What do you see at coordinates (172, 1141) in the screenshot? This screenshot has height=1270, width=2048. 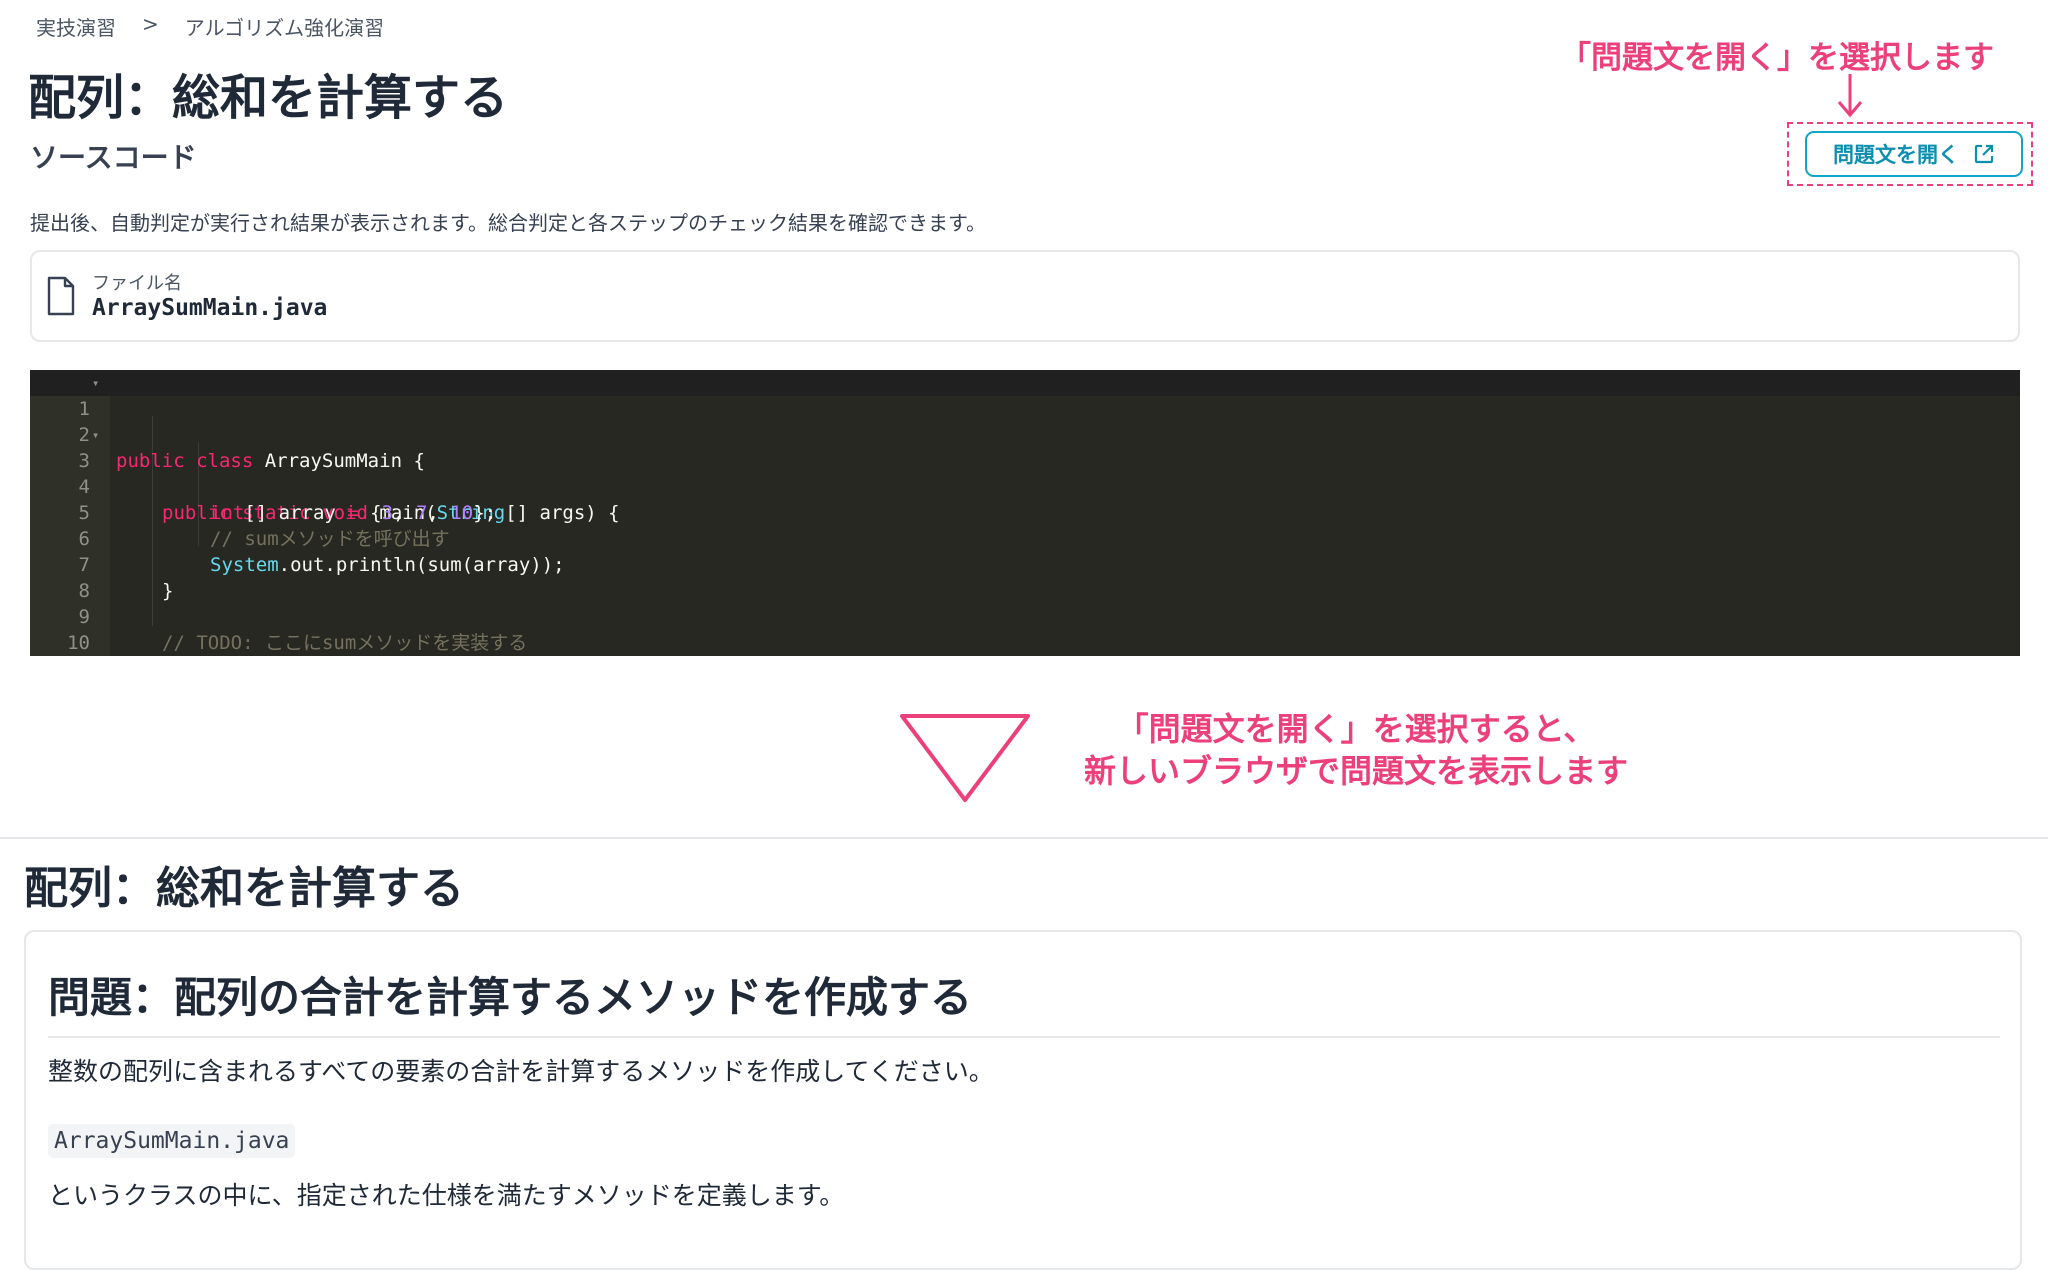 I see `inline-code: ArraySumMain.java` at bounding box center [172, 1141].